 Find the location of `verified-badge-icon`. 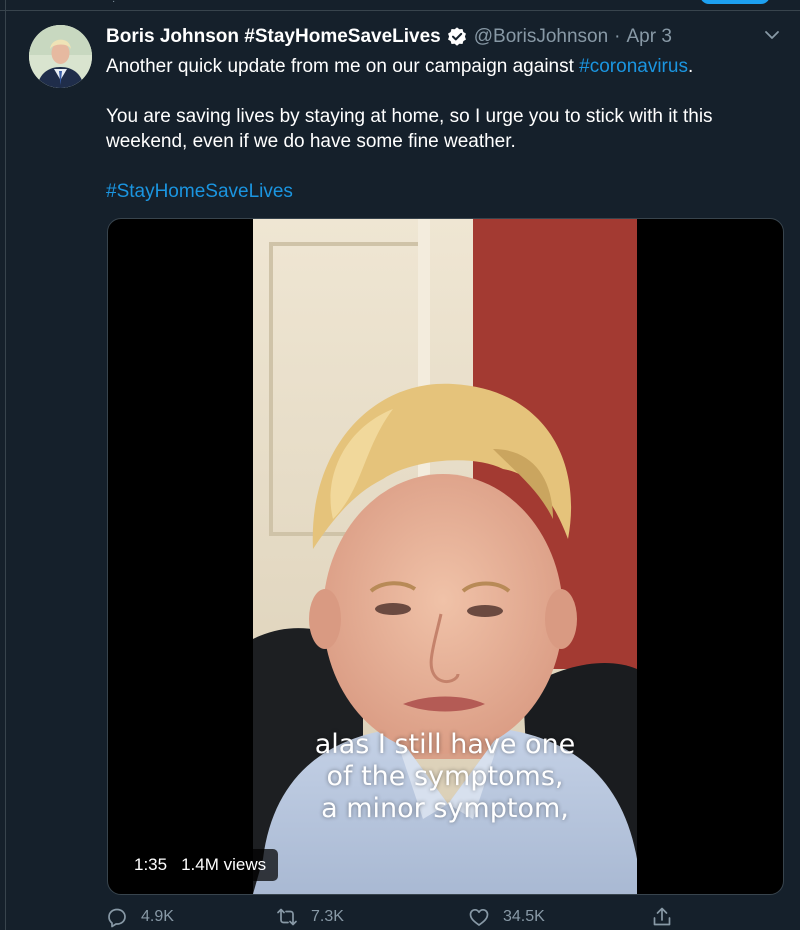

verified-badge-icon is located at coordinates (457, 37).